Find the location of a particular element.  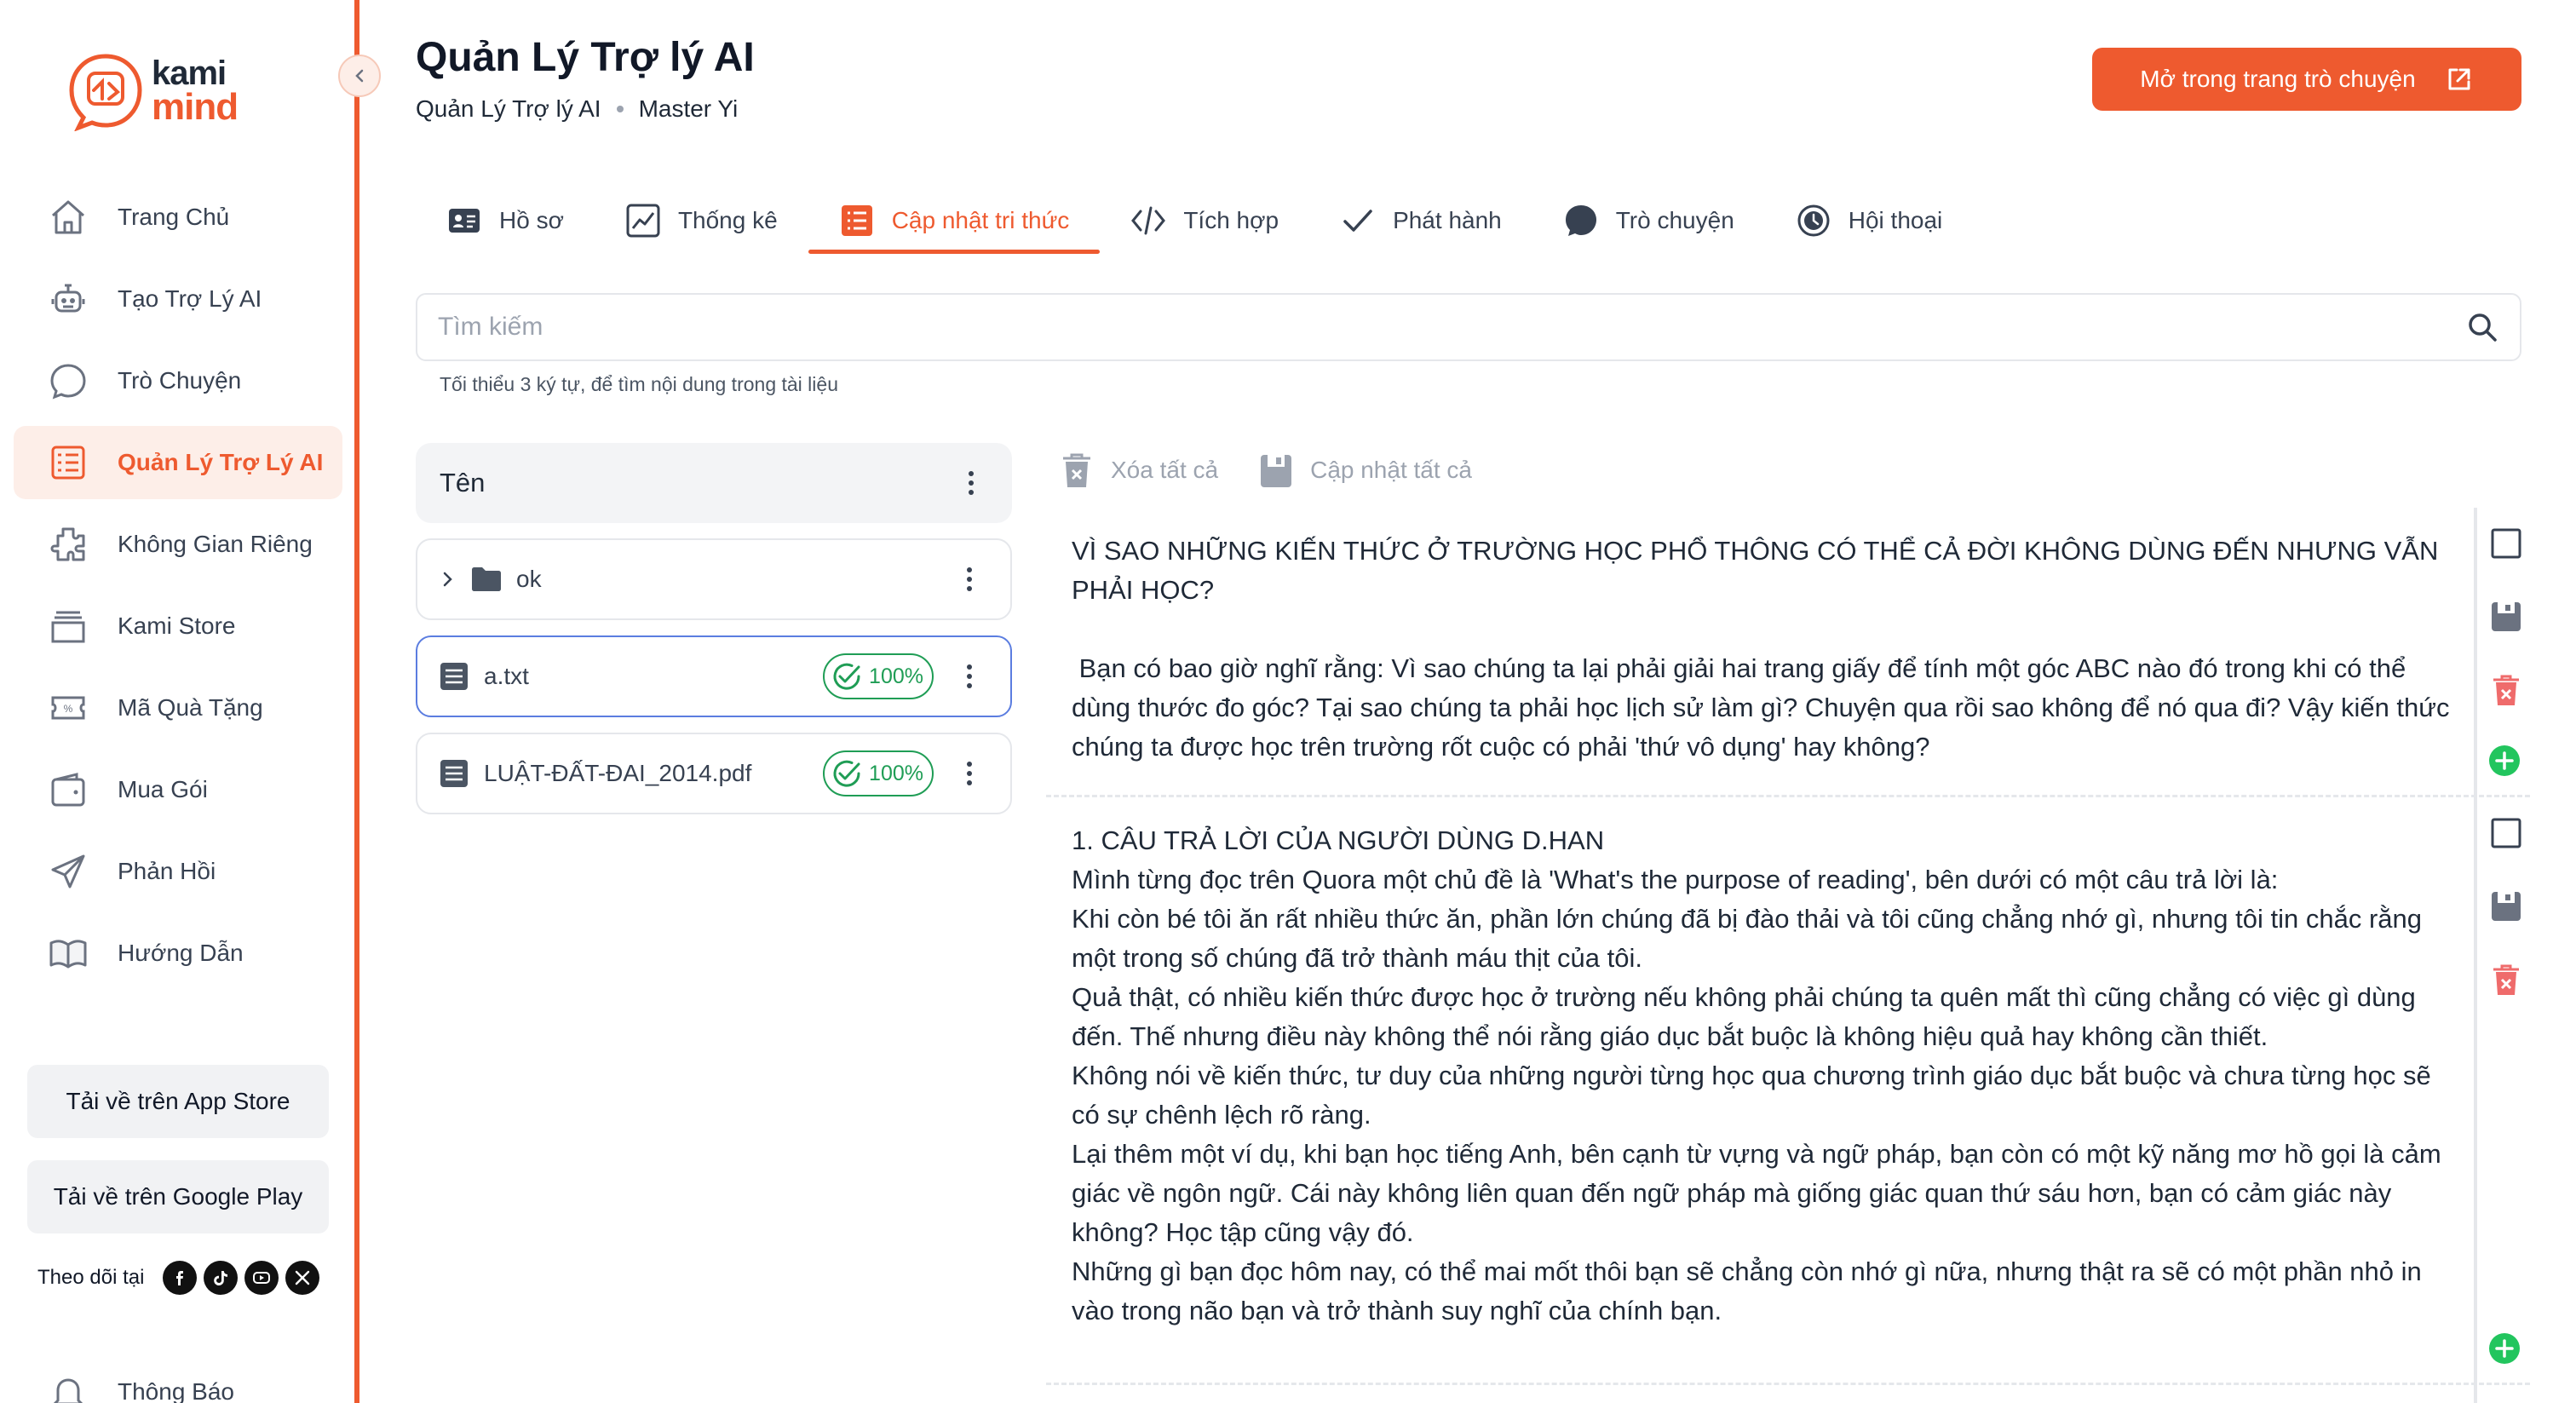

sidebar-item-label: Trò Chuyện is located at coordinates (180, 381).